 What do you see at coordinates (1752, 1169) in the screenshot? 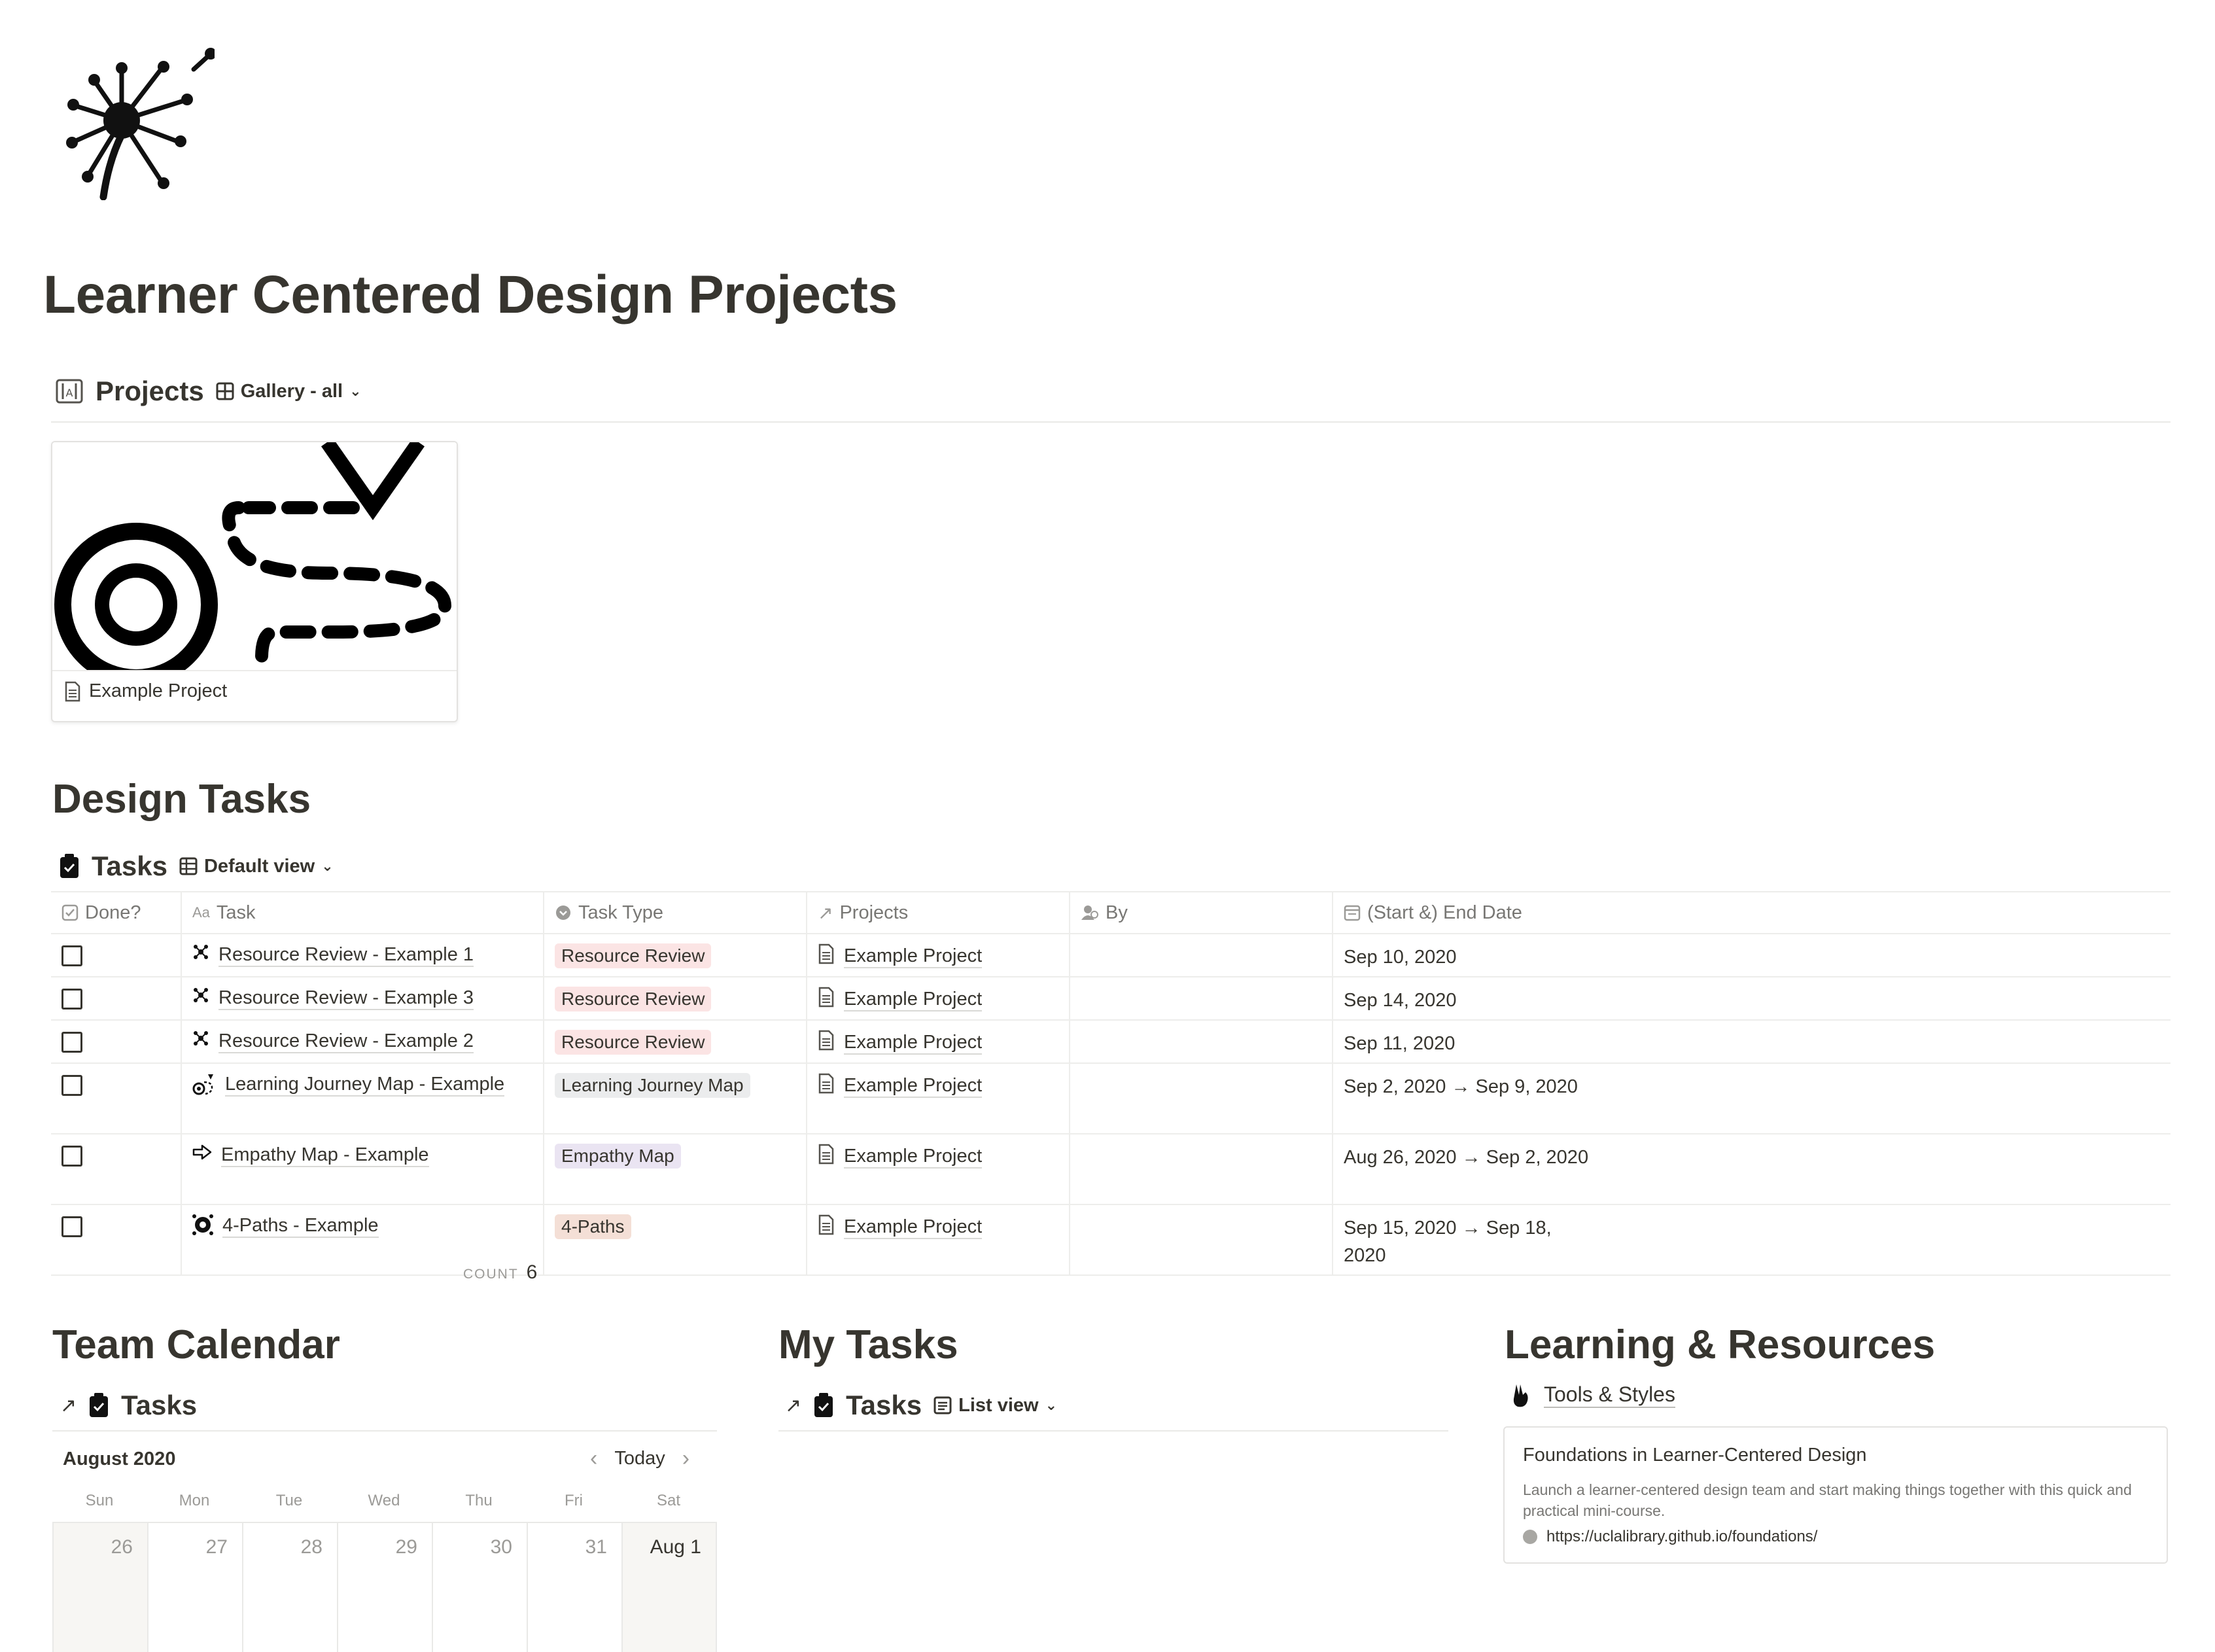
I see `date-cell: Aug 26, 2020 → Sep 2, 2020` at bounding box center [1752, 1169].